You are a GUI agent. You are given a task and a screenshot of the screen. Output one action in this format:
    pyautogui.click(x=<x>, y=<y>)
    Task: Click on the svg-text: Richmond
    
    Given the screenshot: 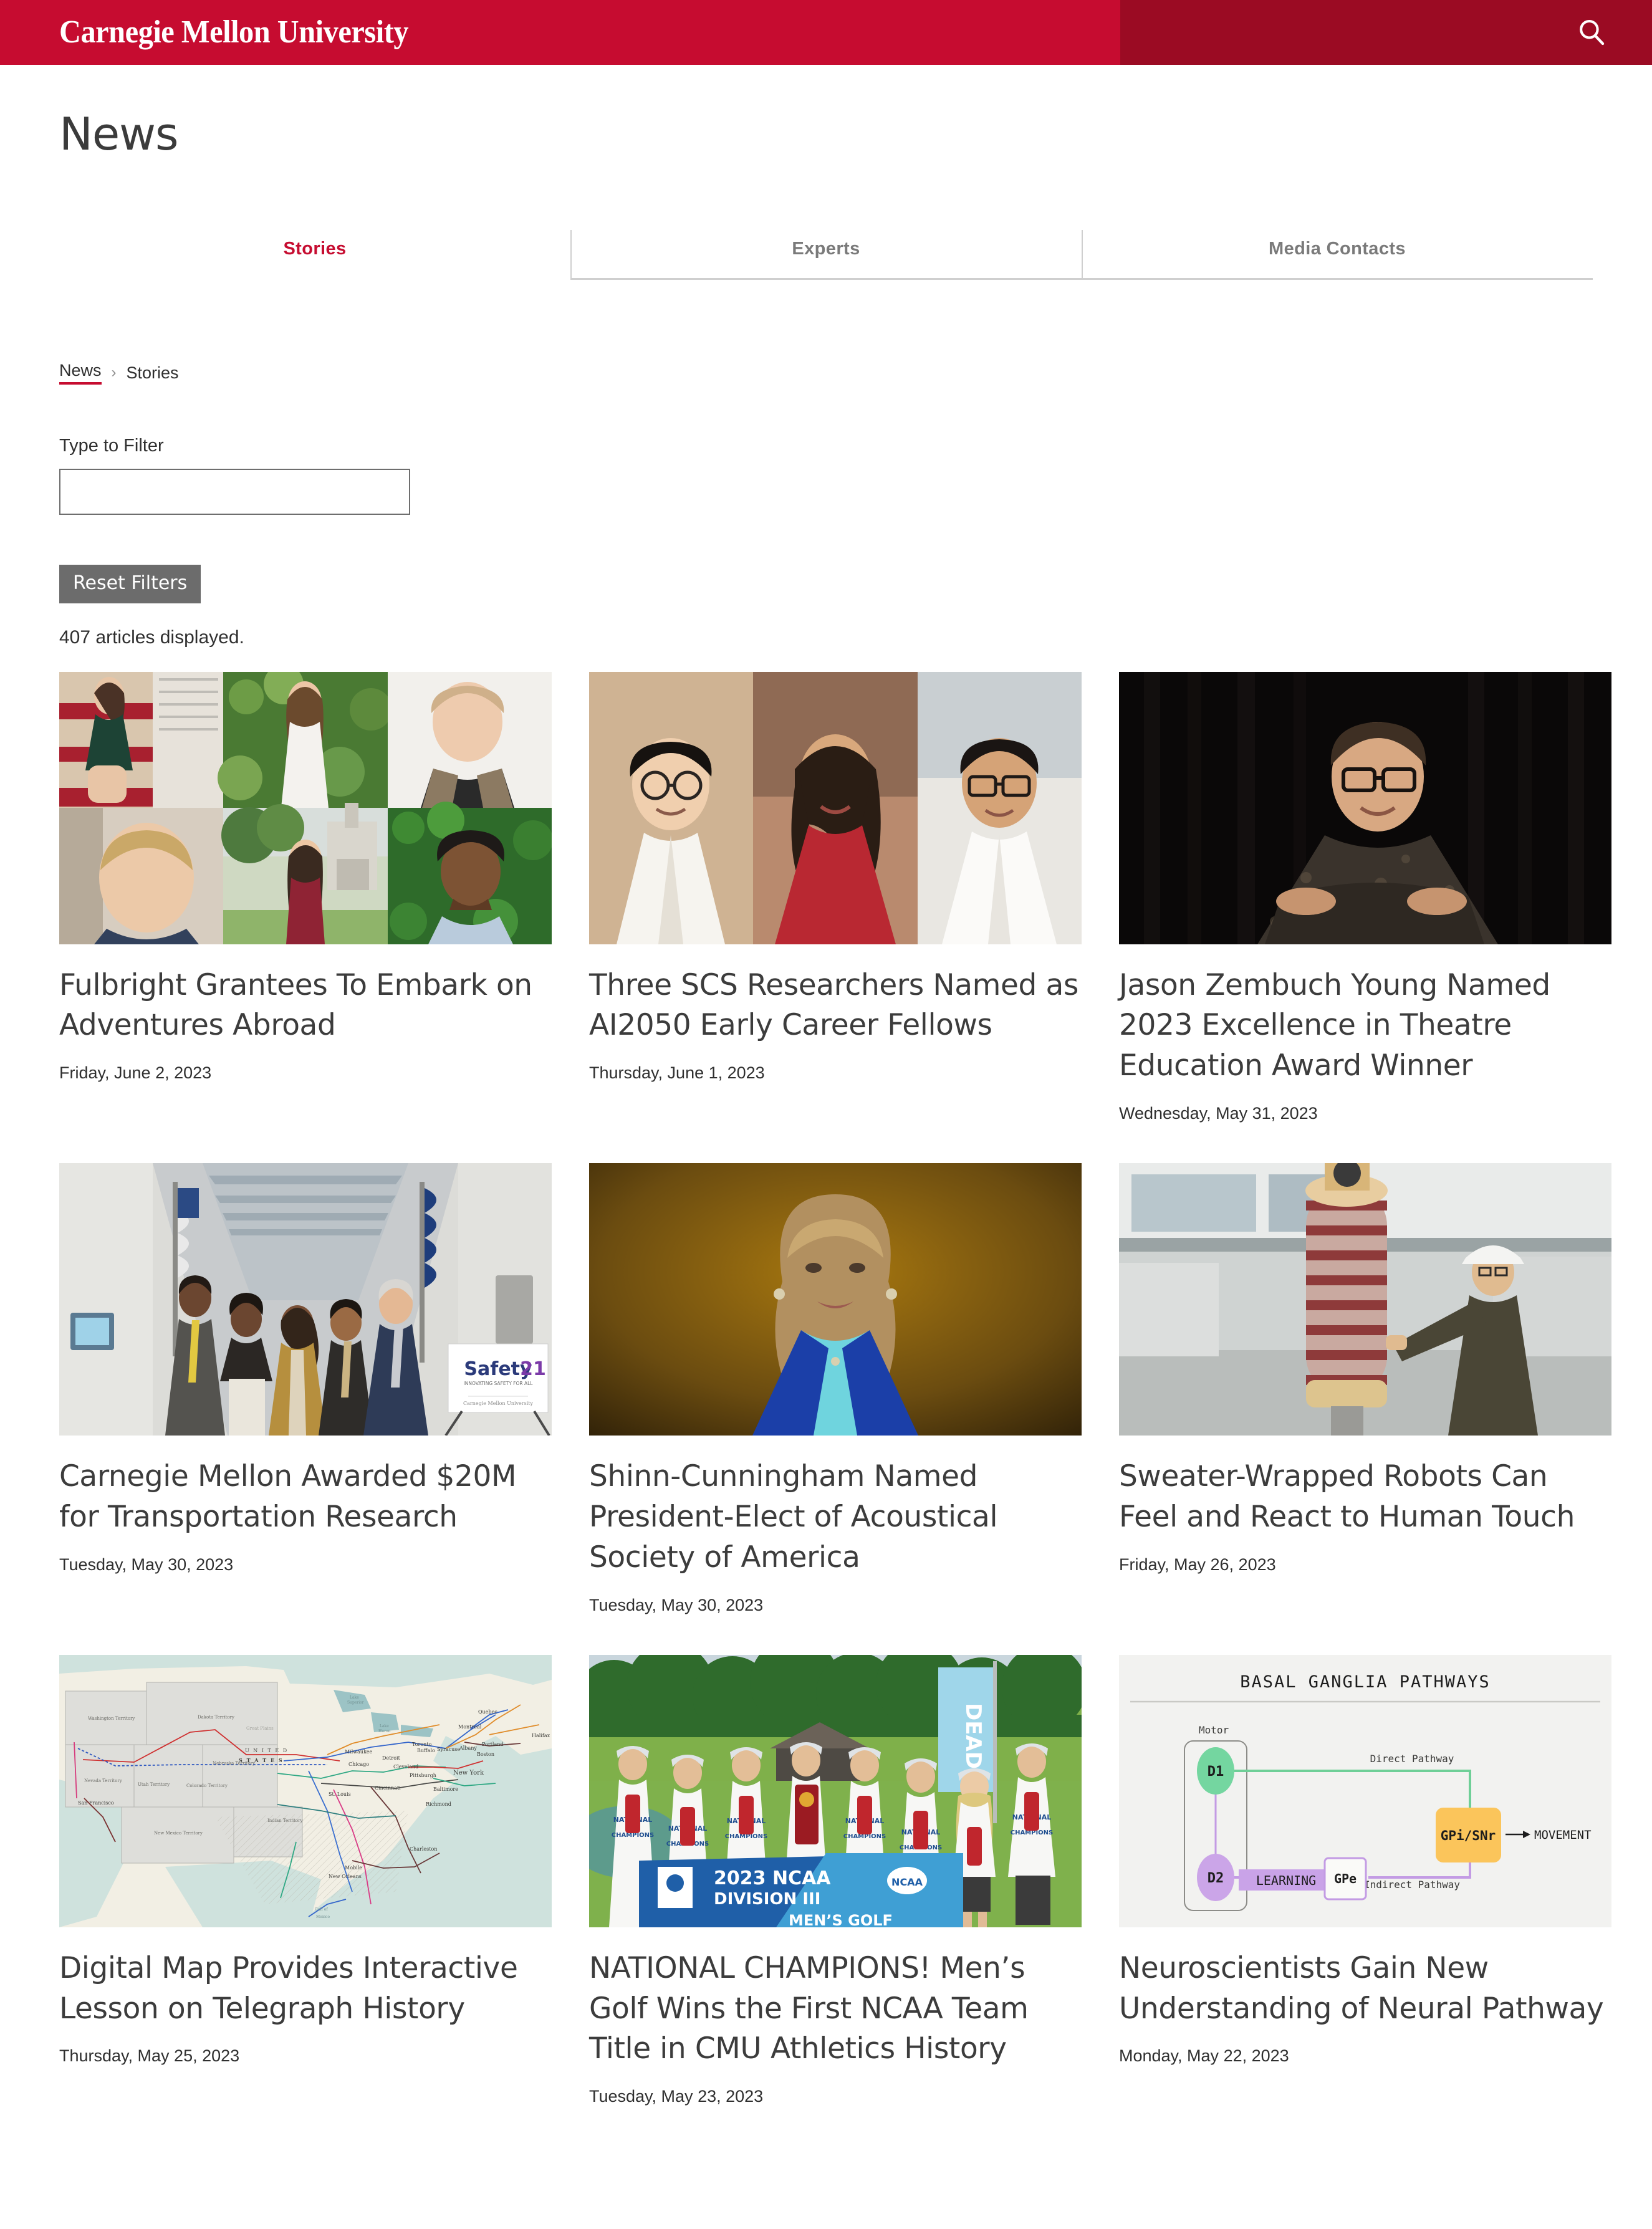 What is the action you would take?
    pyautogui.click(x=438, y=1804)
    